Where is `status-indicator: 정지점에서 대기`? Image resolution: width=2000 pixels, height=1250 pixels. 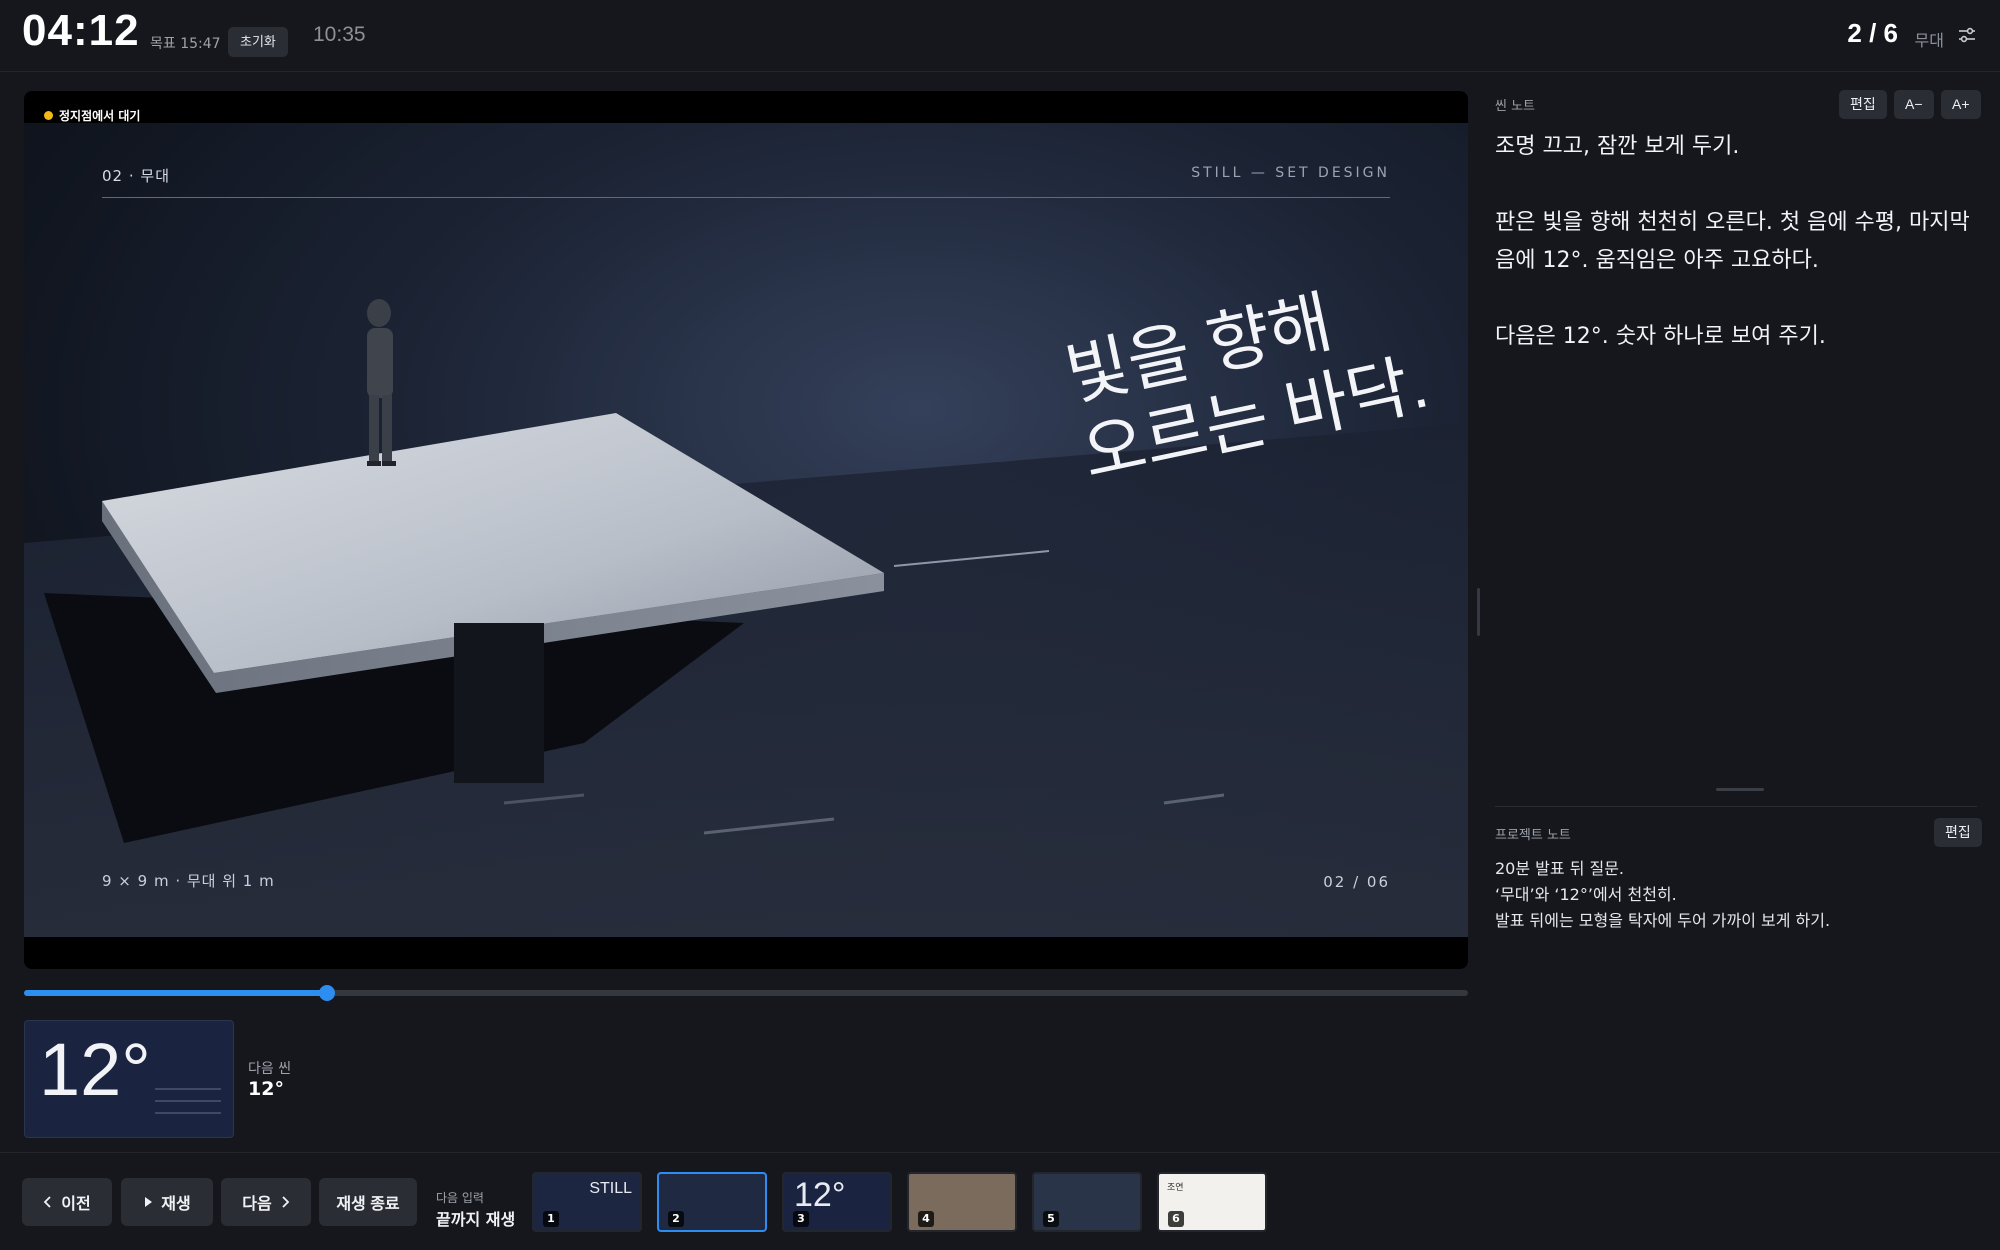 status-indicator: 정지점에서 대기 is located at coordinates (93, 115).